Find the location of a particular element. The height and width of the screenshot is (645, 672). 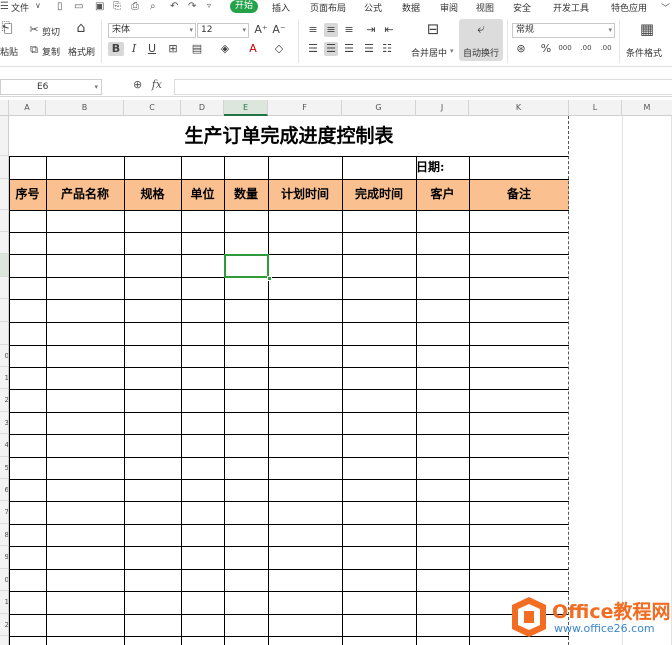

column-header: D is located at coordinates (202, 108).